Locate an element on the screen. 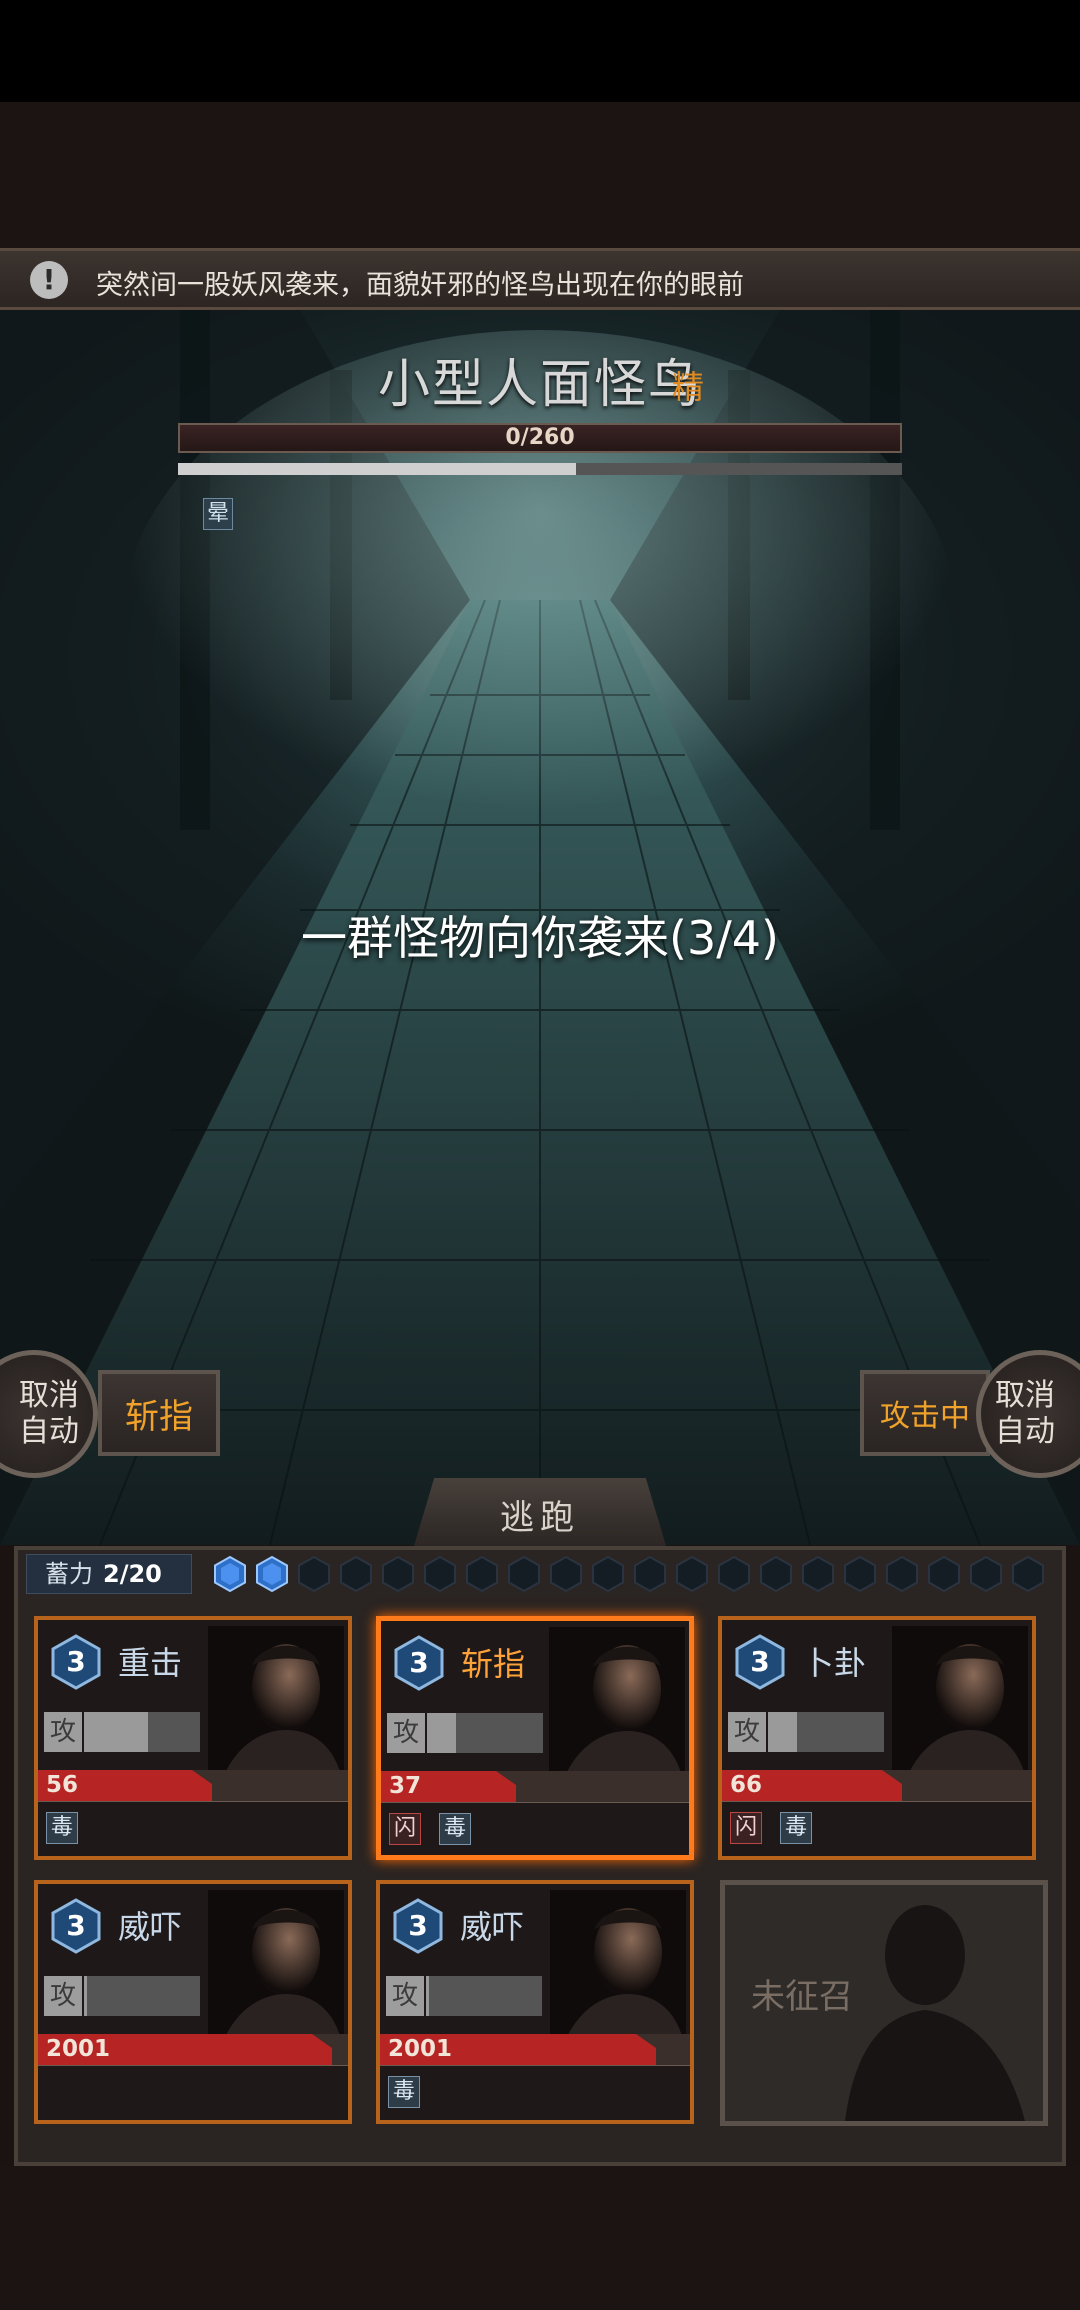 This screenshot has width=1080, height=2310. enemy-hp-bar: 0/260 is located at coordinates (540, 438).